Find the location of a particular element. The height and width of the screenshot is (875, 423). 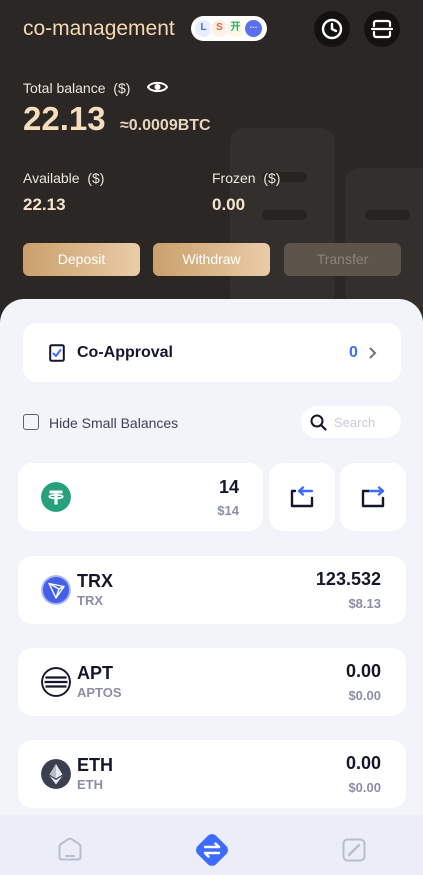

transfer-in-button is located at coordinates (302, 497).